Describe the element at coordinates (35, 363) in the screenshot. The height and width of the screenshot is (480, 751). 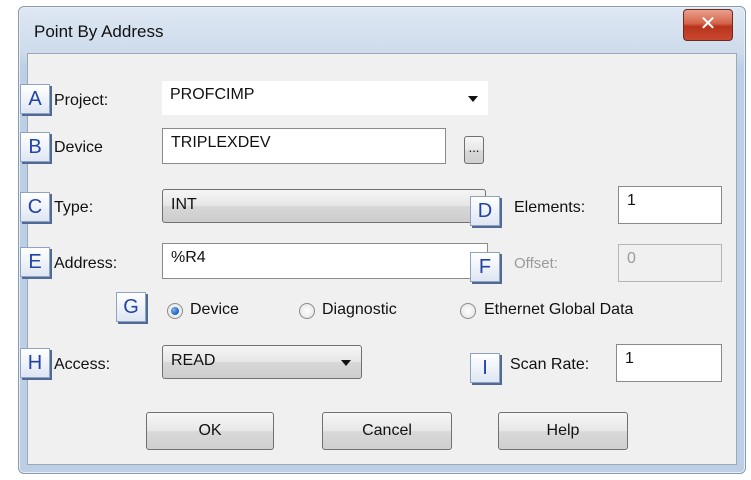
I see `callout-badge-h: H` at that location.